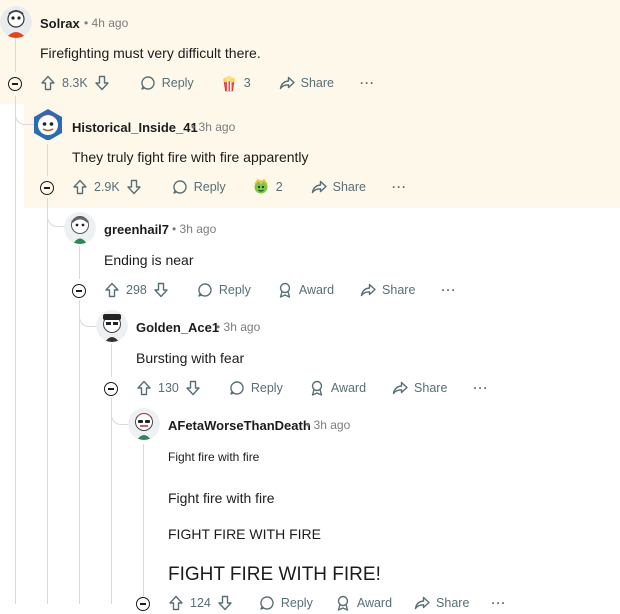 The image size is (620, 614). Describe the element at coordinates (135, 127) in the screenshot. I see `comment-author: Historical_Inside_41` at that location.